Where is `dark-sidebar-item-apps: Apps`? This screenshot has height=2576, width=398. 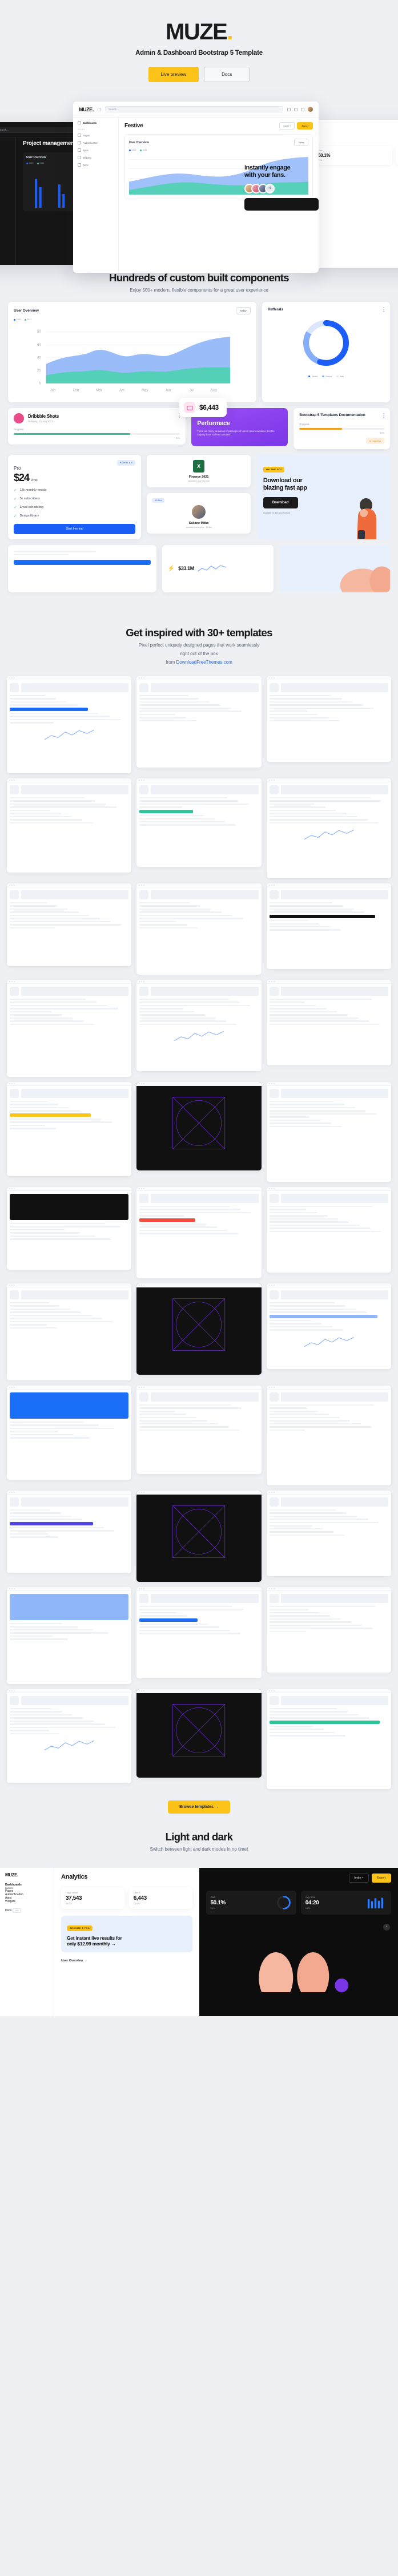 dark-sidebar-item-apps: Apps is located at coordinates (5, 170).